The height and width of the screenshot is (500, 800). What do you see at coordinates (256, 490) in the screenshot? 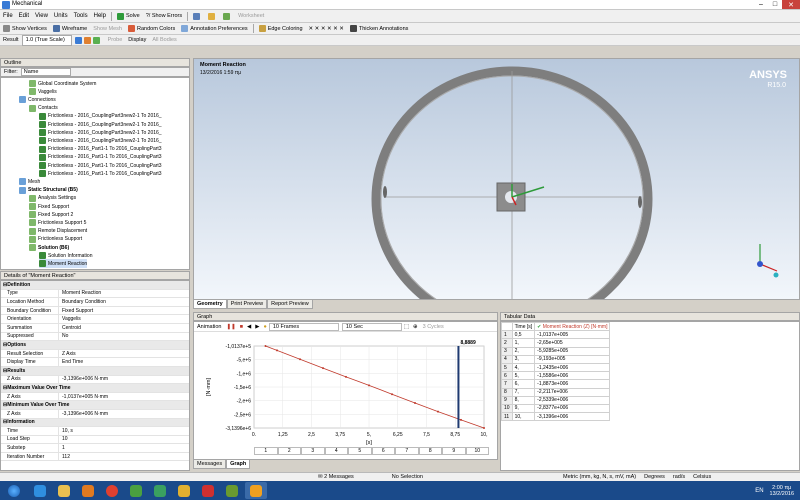
I see `taskbar-mechanical` at bounding box center [256, 490].